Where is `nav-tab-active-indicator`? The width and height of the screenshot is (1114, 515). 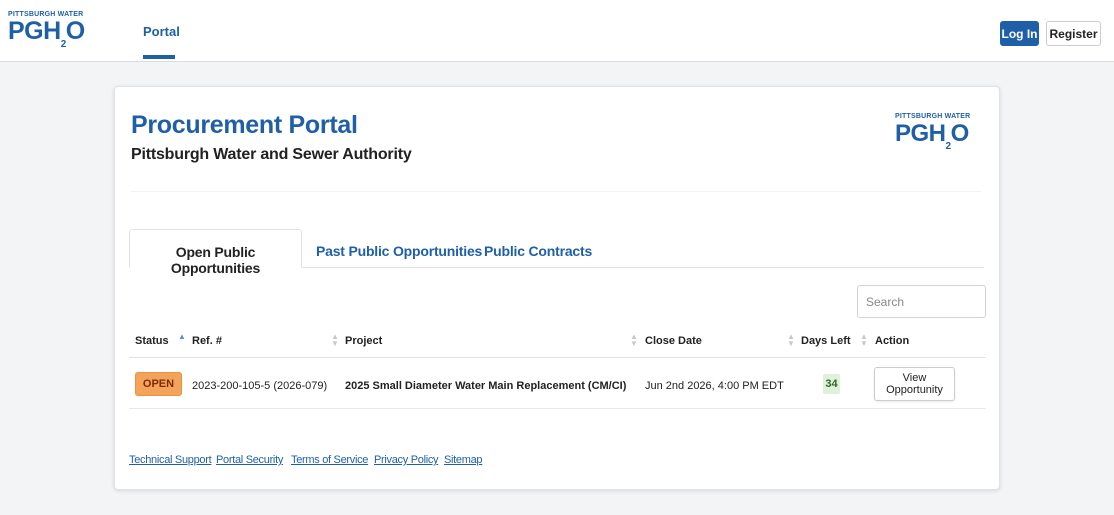 nav-tab-active-indicator is located at coordinates (159, 57).